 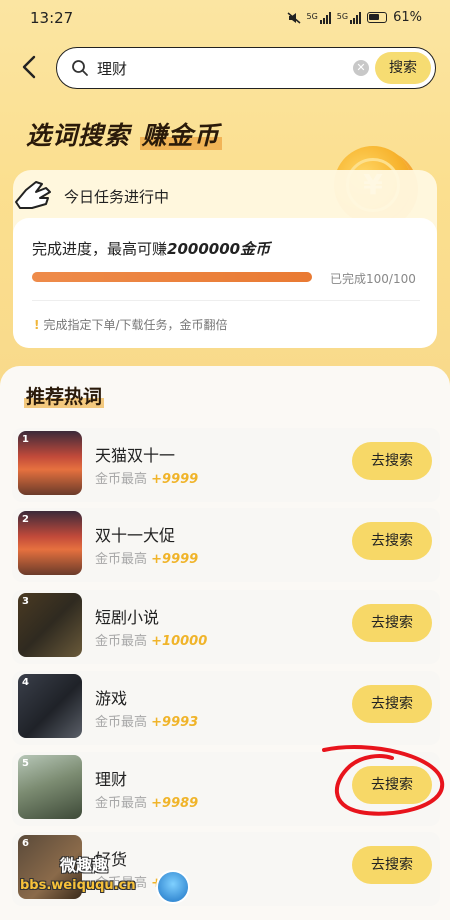 What do you see at coordinates (135, 535) in the screenshot?
I see `keyword-name: 双十一大促` at bounding box center [135, 535].